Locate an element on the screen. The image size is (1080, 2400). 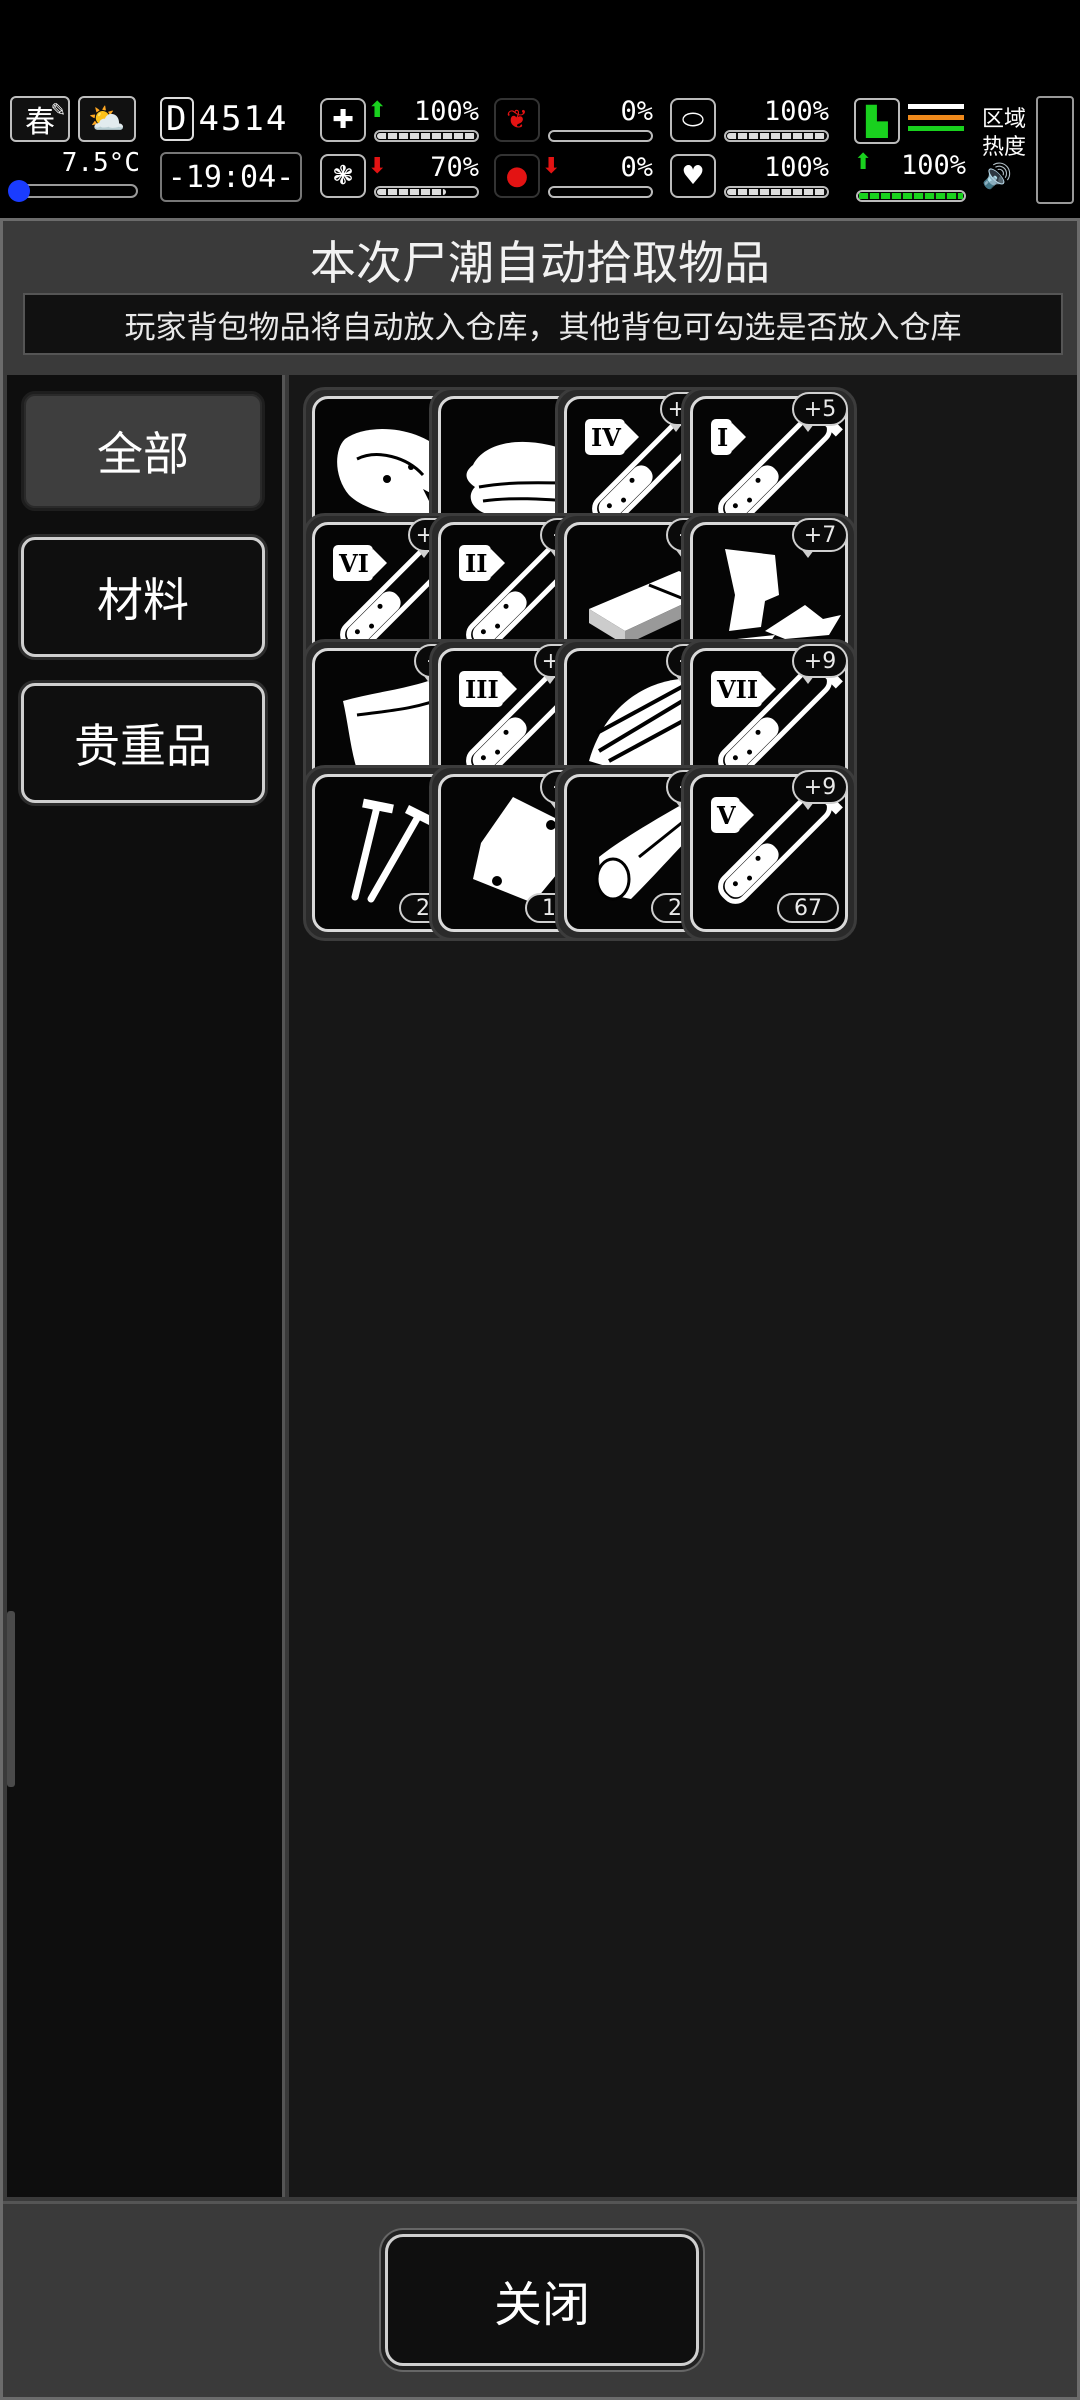
area-heat-meter is located at coordinates (1055, 150).